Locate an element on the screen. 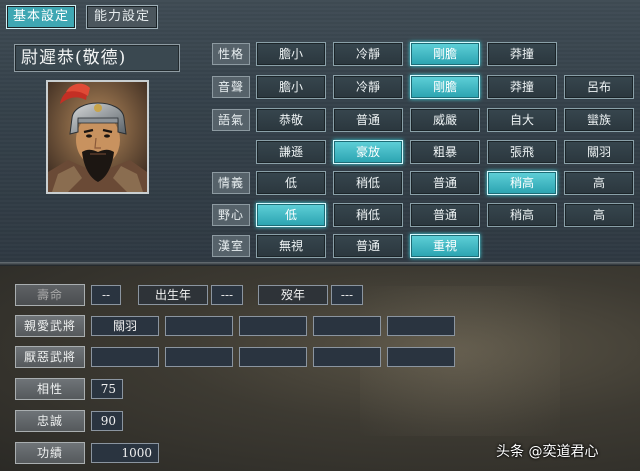 The width and height of the screenshot is (640, 471). birth-year-field: --- is located at coordinates (227, 295).